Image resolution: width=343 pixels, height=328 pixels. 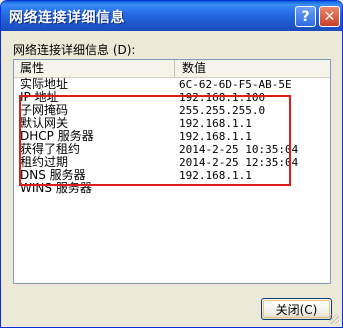 I want to click on close-icon: ✕, so click(x=329, y=16).